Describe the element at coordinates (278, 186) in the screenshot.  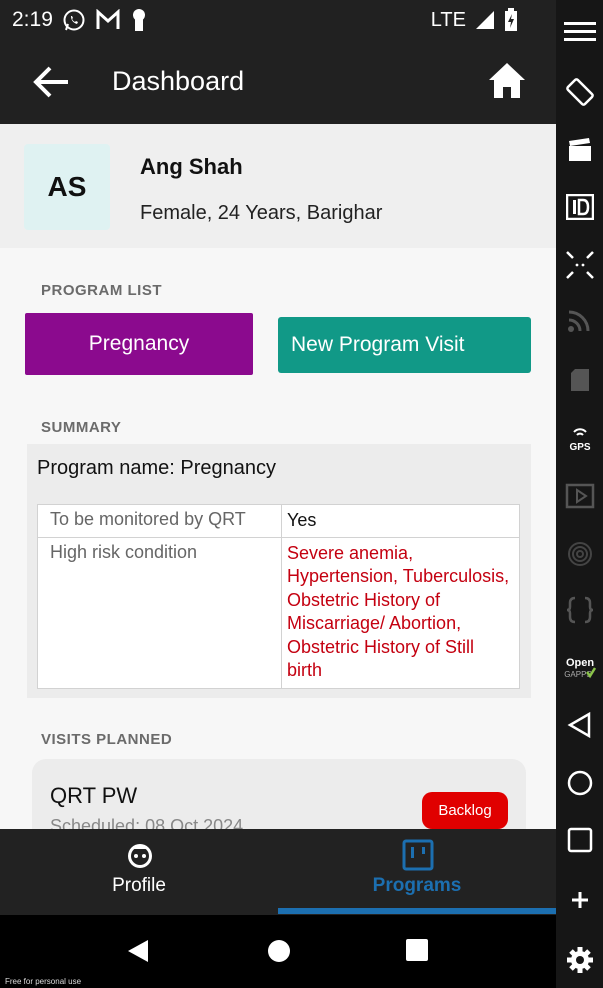
I see `subject-profile-header: AS Ang Shah Female, 24 Years, Barighar` at that location.